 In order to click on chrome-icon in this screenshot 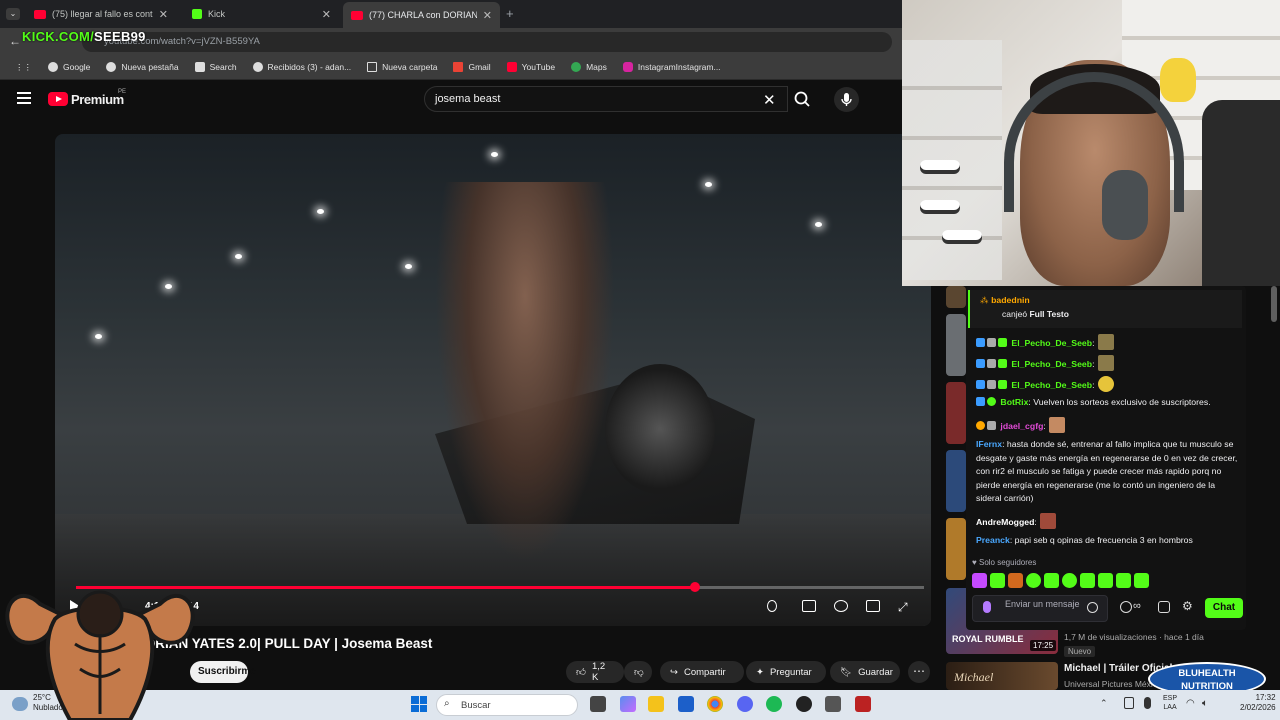, I will do `click(715, 704)`.